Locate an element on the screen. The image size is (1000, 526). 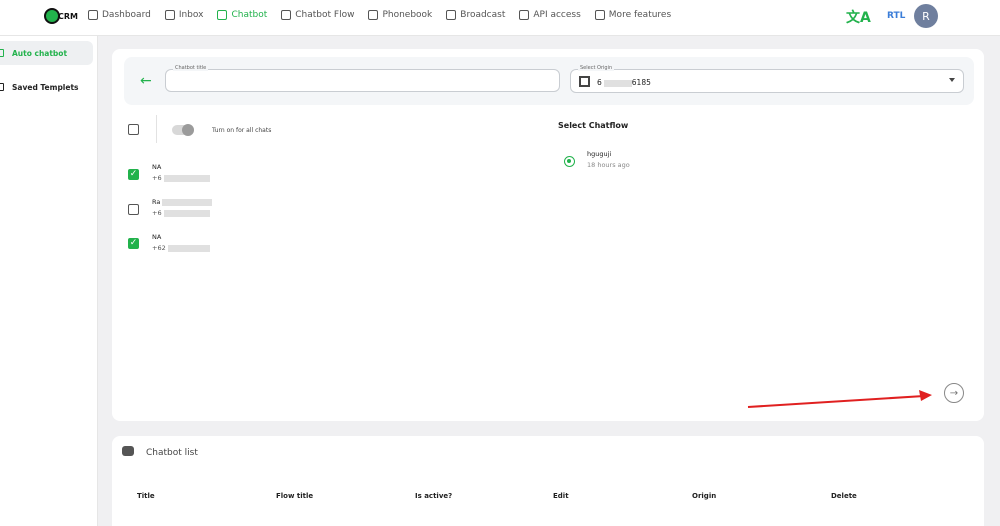
broadcast-icon is located at coordinates (451, 15).